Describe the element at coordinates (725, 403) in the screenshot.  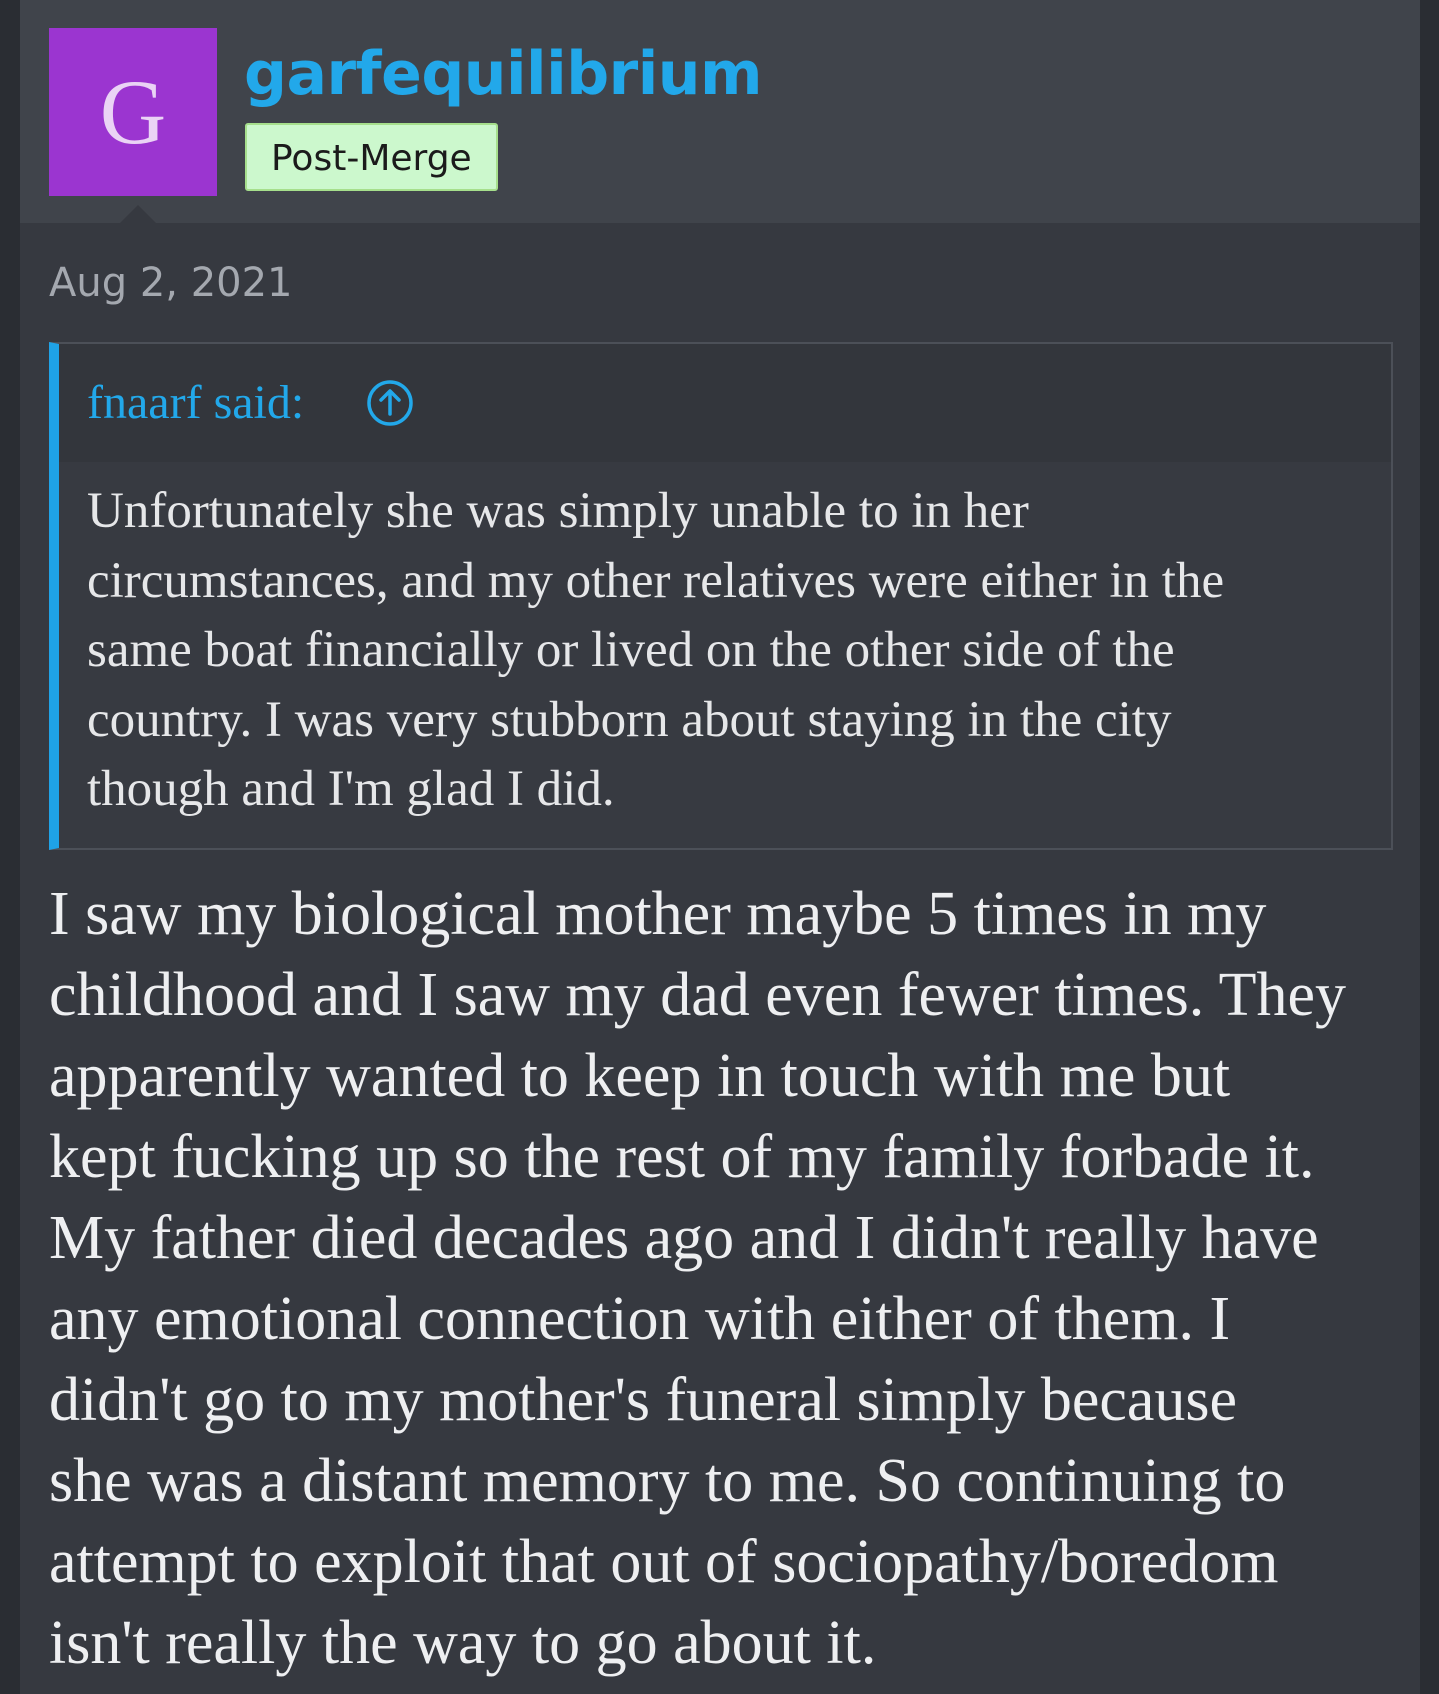
I see `quote-header: fnaarf said:` at that location.